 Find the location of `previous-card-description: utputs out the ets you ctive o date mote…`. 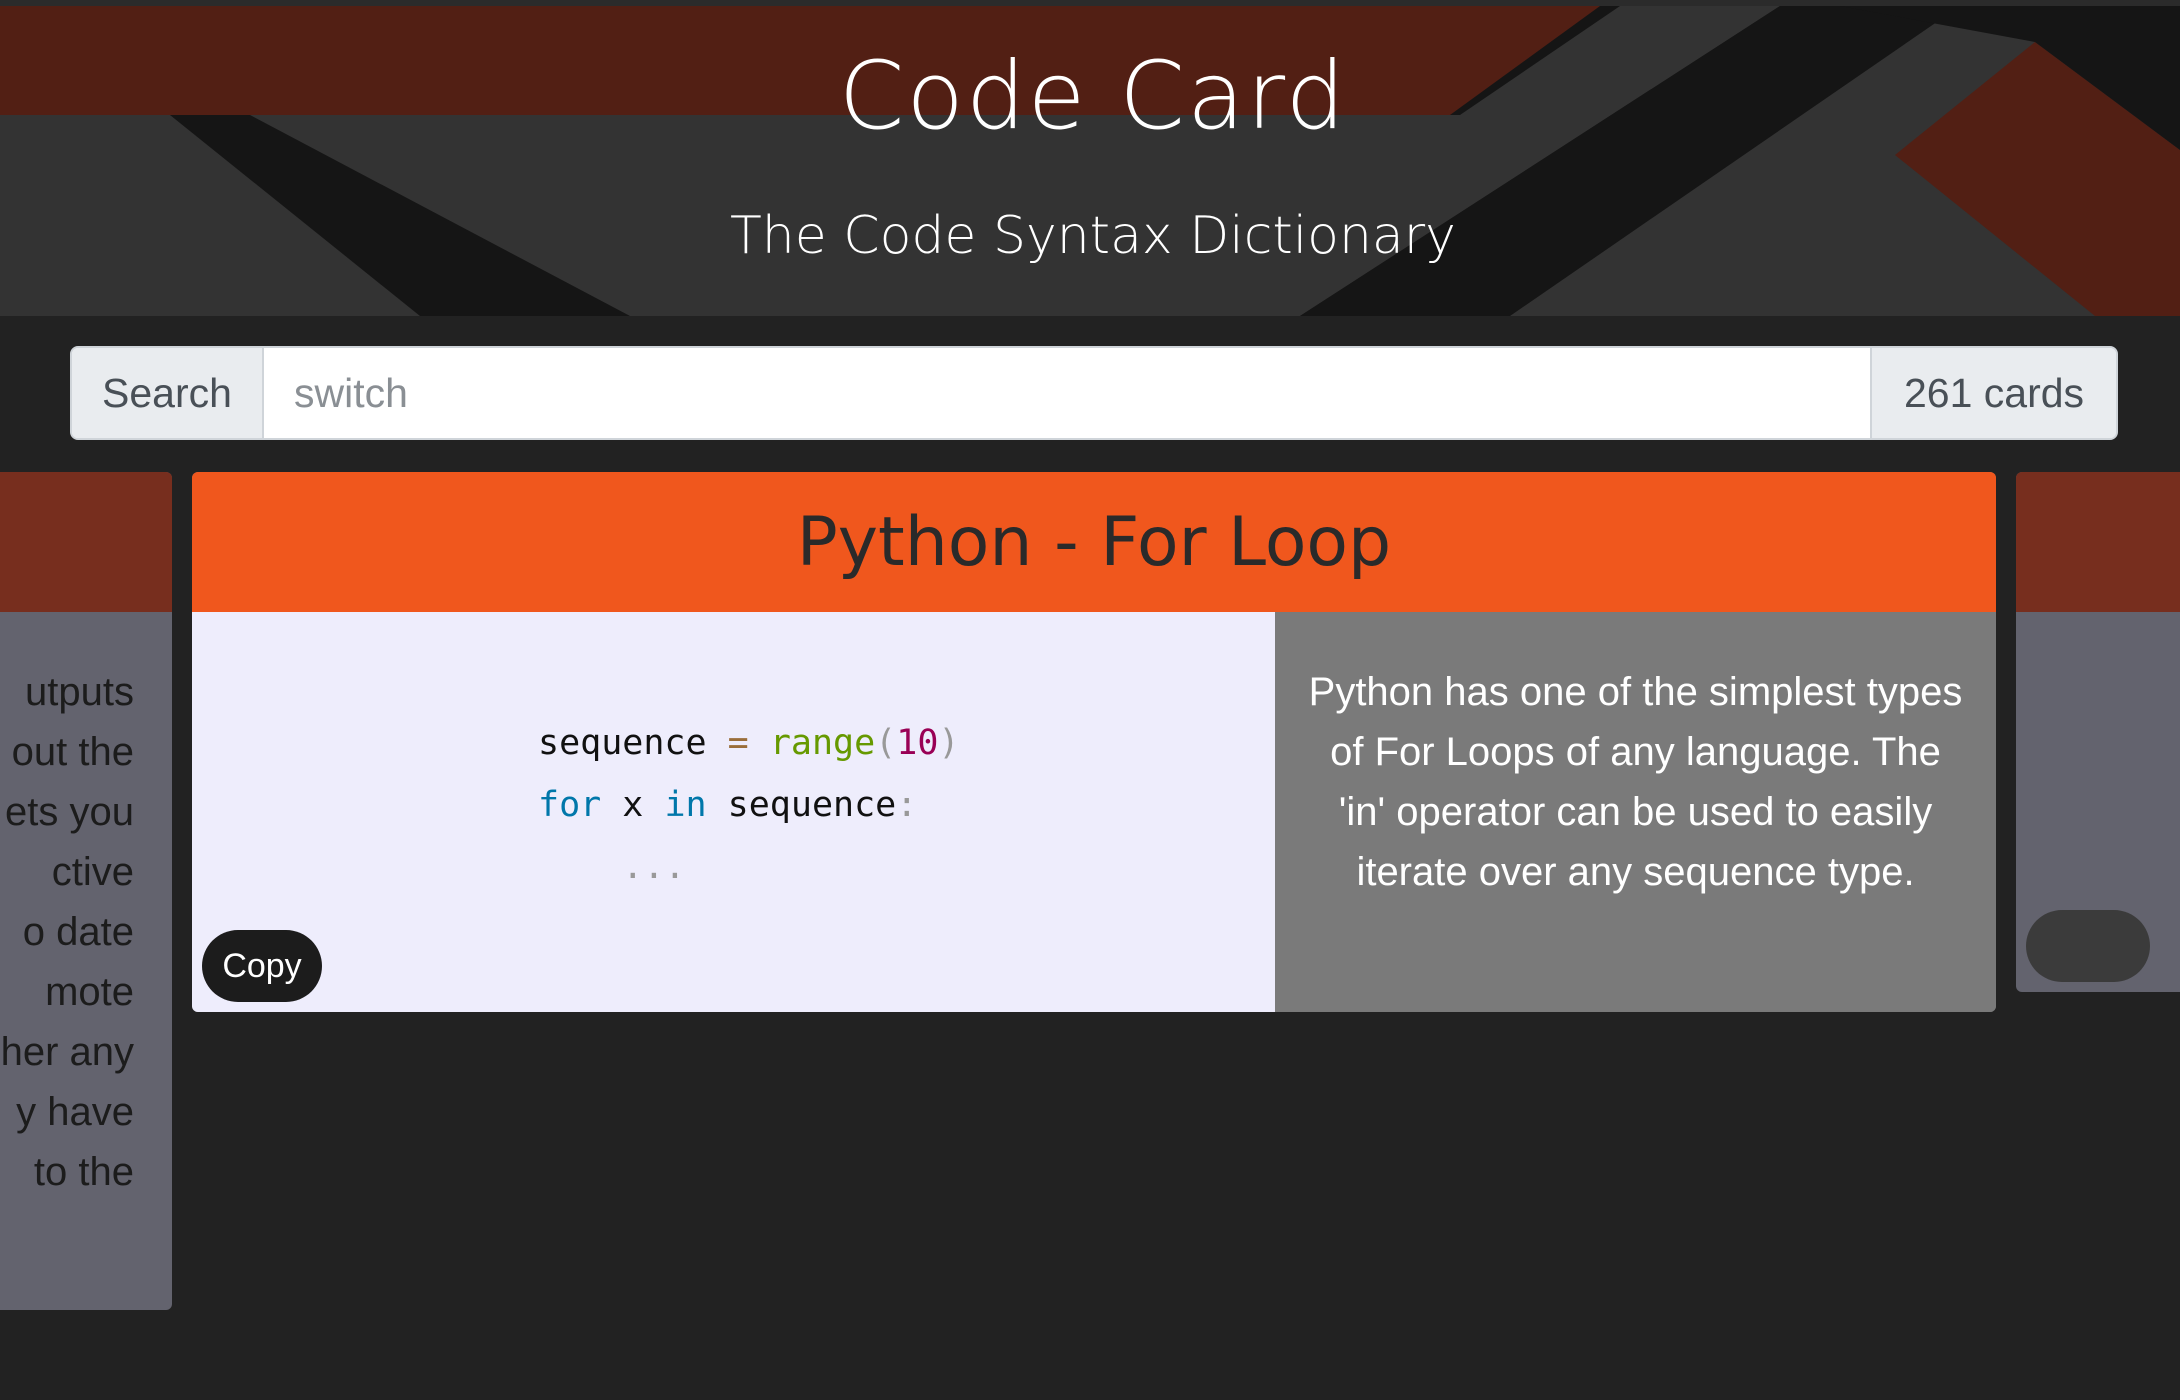

previous-card-description: utputs out the ets you ctive o date mote… is located at coordinates (67, 932).